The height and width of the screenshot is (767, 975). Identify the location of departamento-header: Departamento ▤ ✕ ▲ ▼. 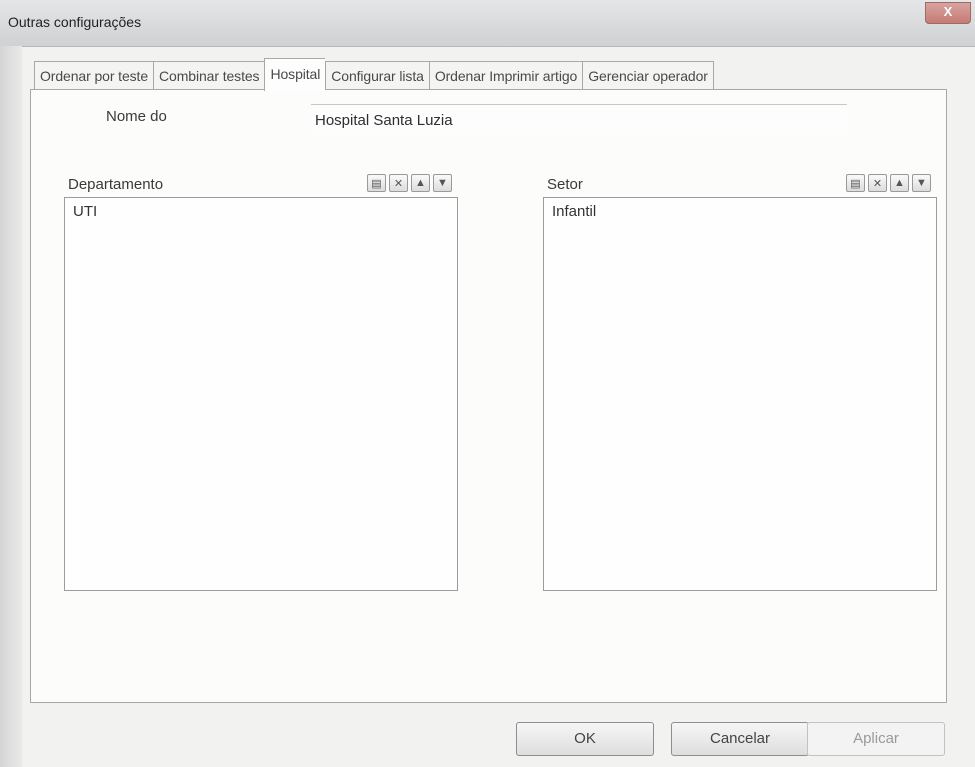
(260, 184).